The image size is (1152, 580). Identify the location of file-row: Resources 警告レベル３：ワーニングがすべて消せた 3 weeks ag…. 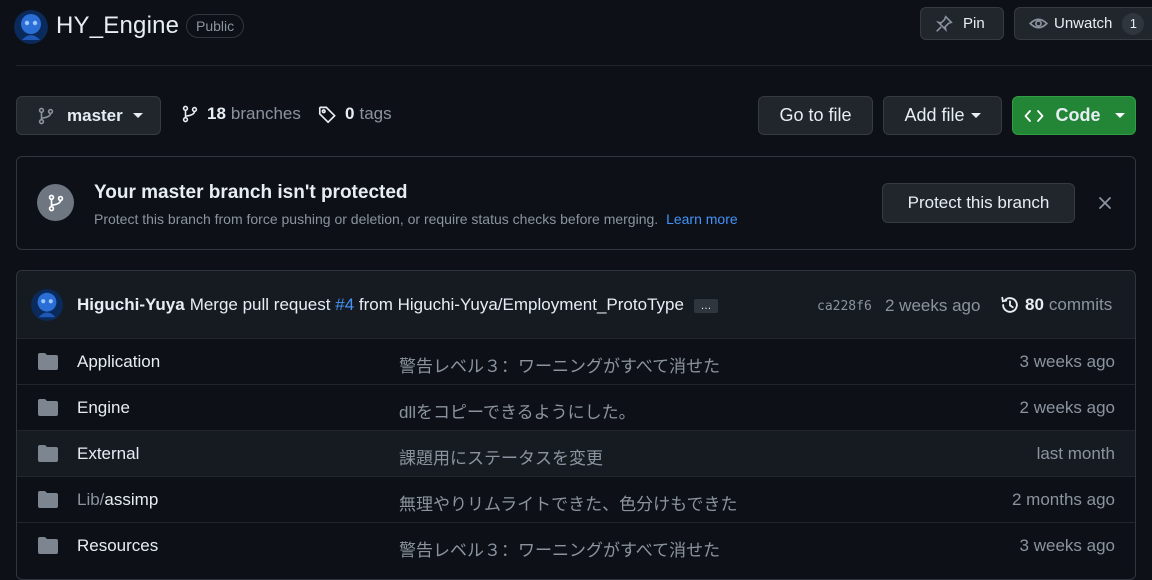
(576, 545).